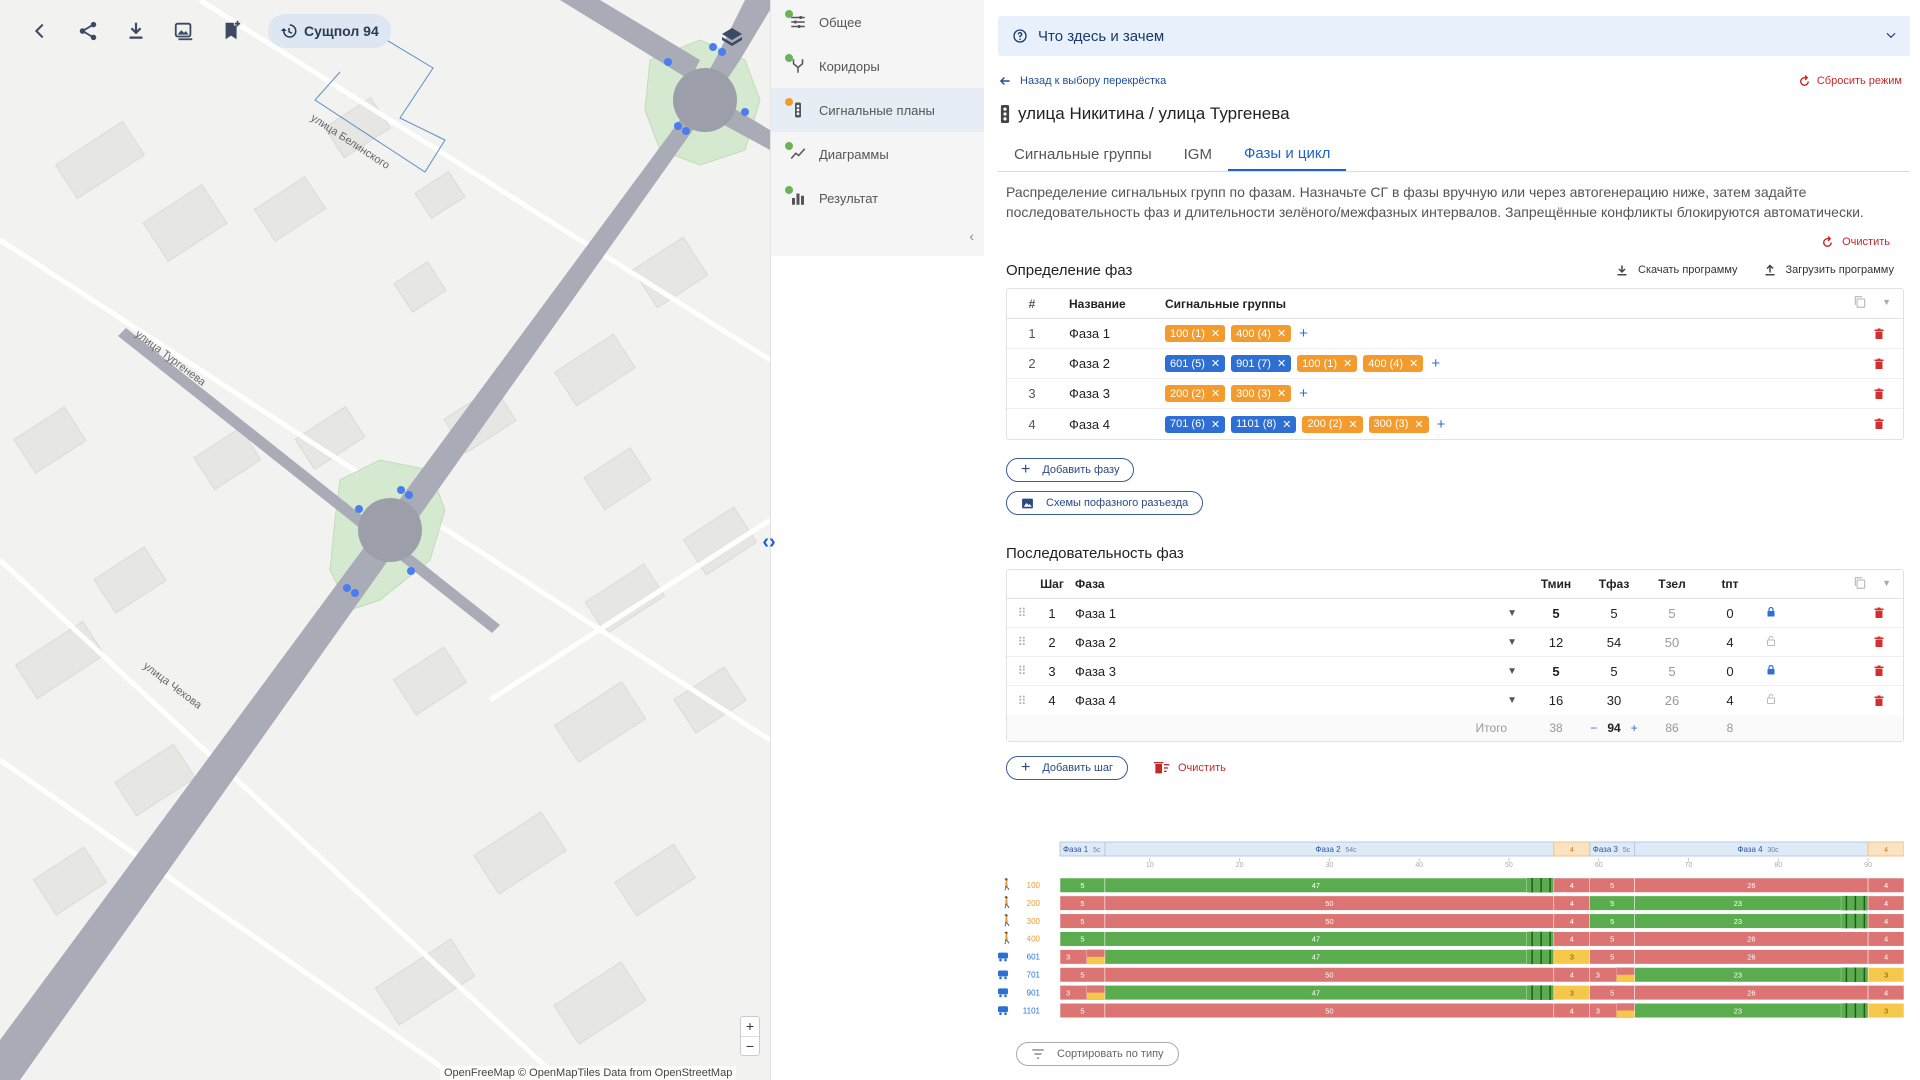 The image size is (1920, 1080). What do you see at coordinates (1614, 700) in the screenshot?
I see `tphase-input: 30` at bounding box center [1614, 700].